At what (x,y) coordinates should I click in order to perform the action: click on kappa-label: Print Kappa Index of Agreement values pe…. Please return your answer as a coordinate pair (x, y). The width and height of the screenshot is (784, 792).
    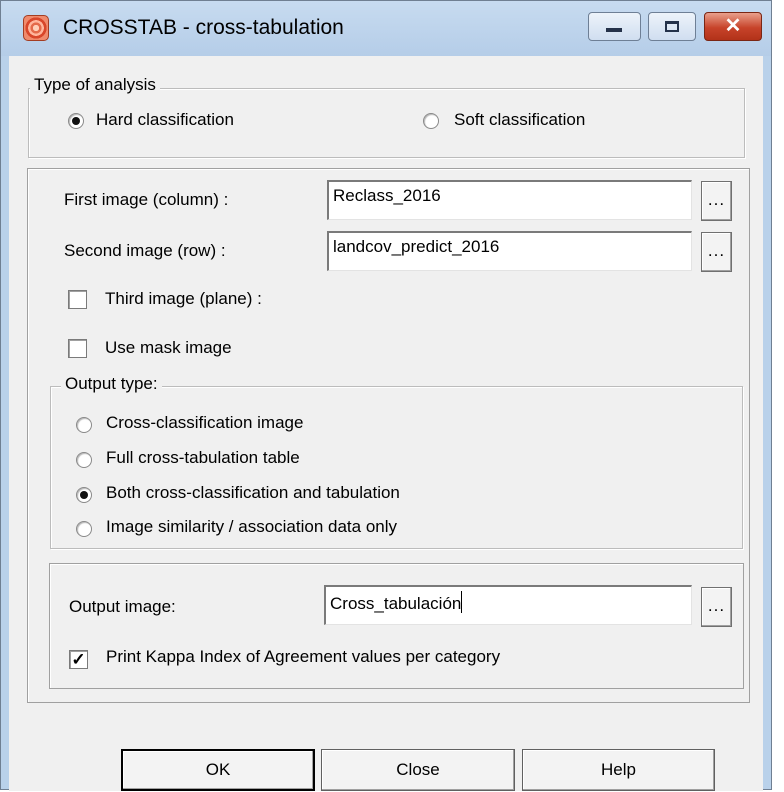
    Looking at the image, I should click on (303, 657).